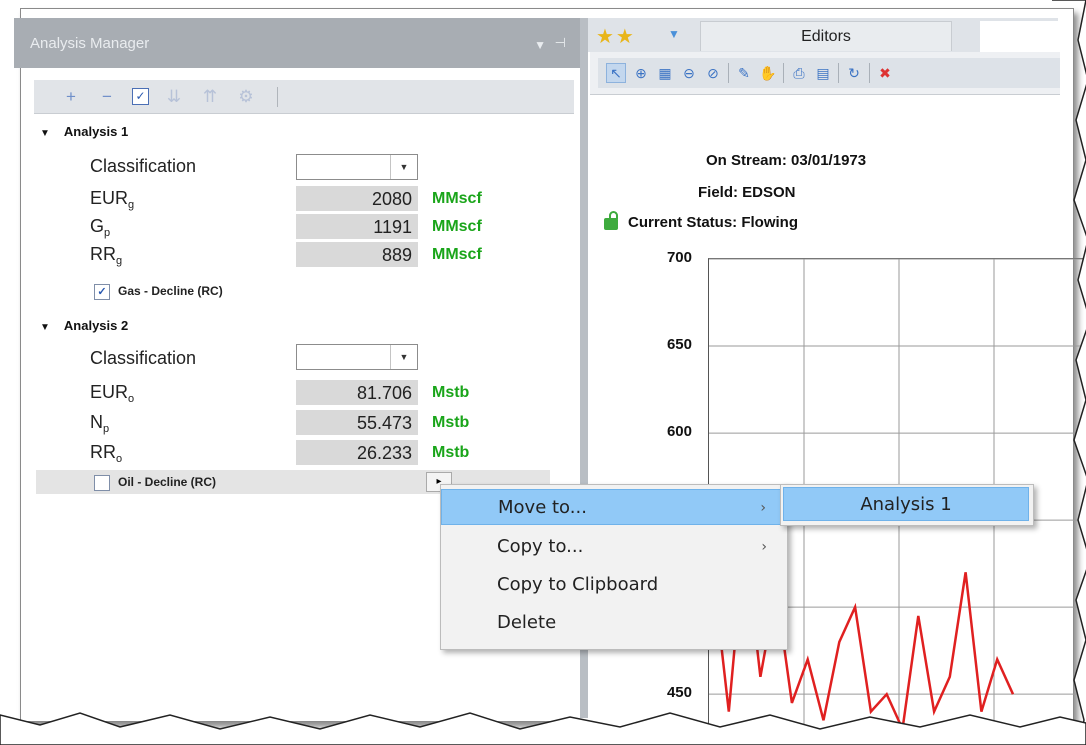 Image resolution: width=1086 pixels, height=745 pixels. Describe the element at coordinates (246, 97) in the screenshot. I see `settings-icon: ⚙` at that location.